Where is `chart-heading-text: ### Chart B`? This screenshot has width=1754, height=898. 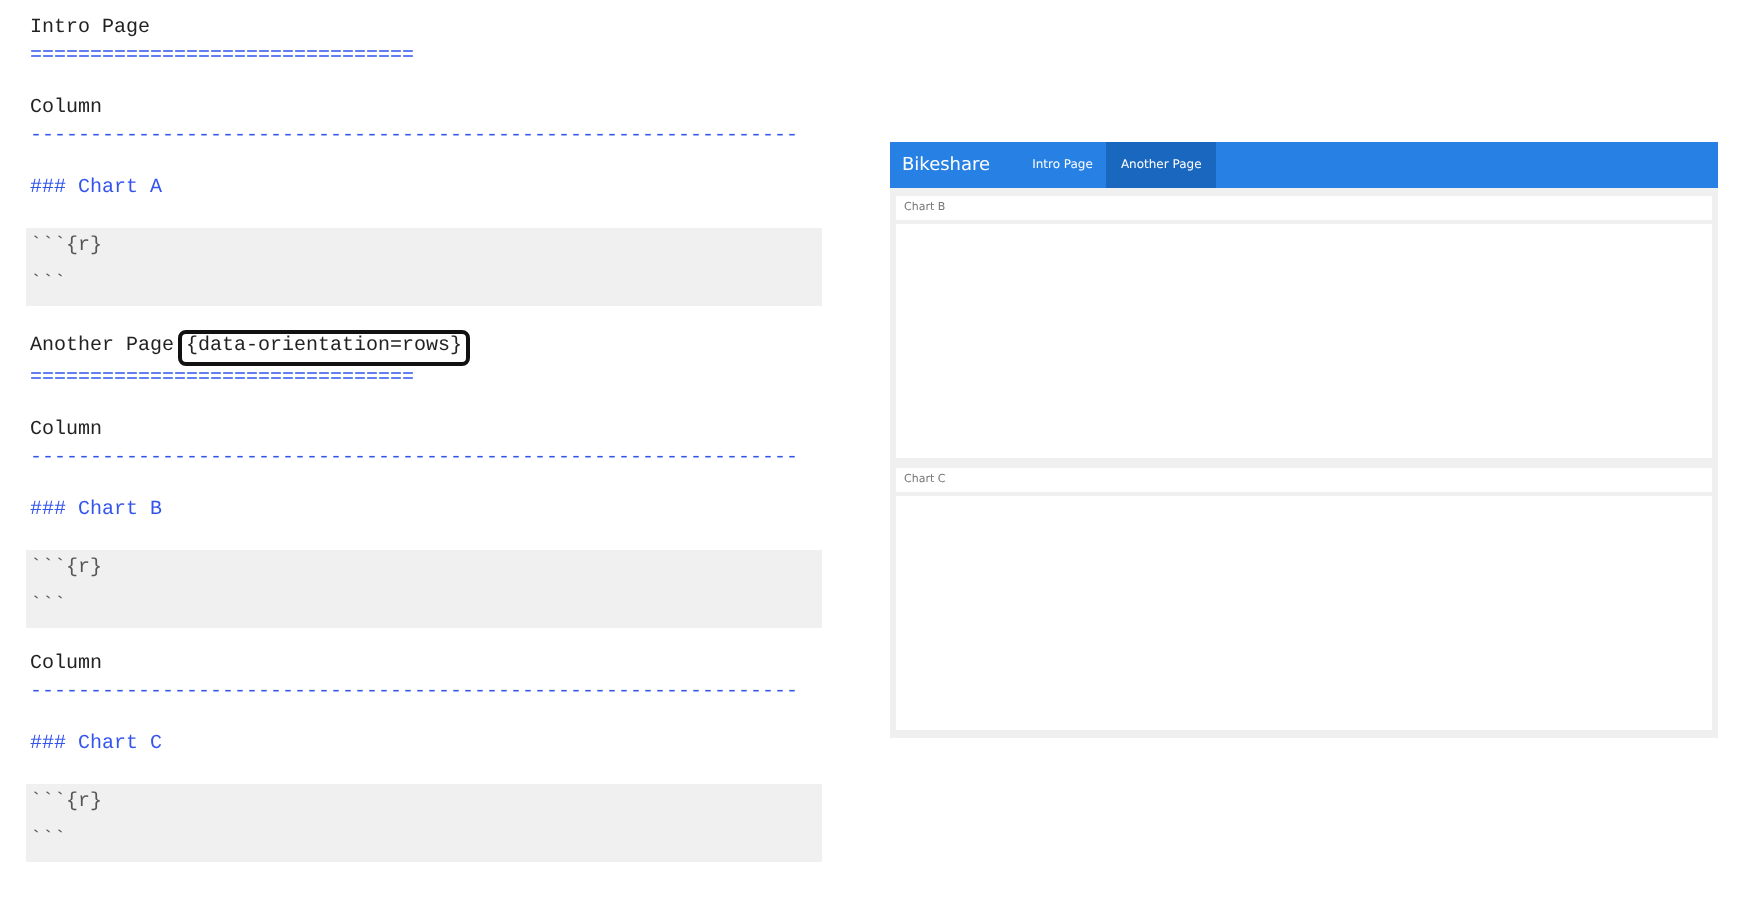 chart-heading-text: ### Chart B is located at coordinates (96, 512).